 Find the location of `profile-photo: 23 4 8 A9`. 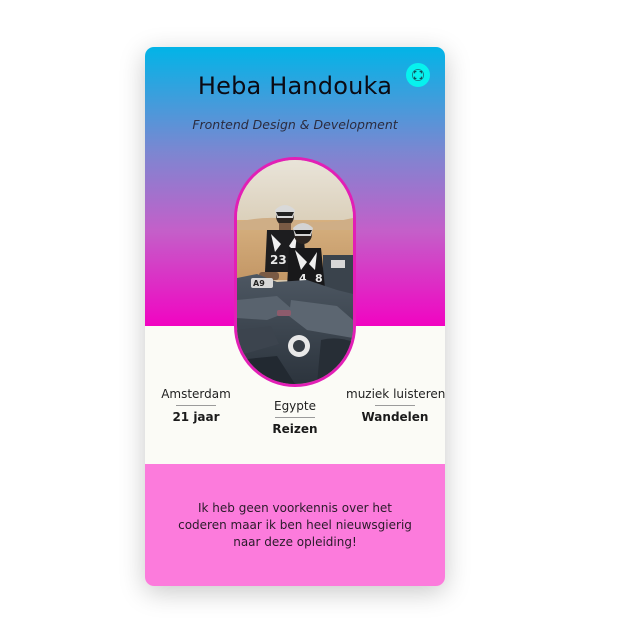

profile-photo: 23 4 8 A9 is located at coordinates (295, 272).